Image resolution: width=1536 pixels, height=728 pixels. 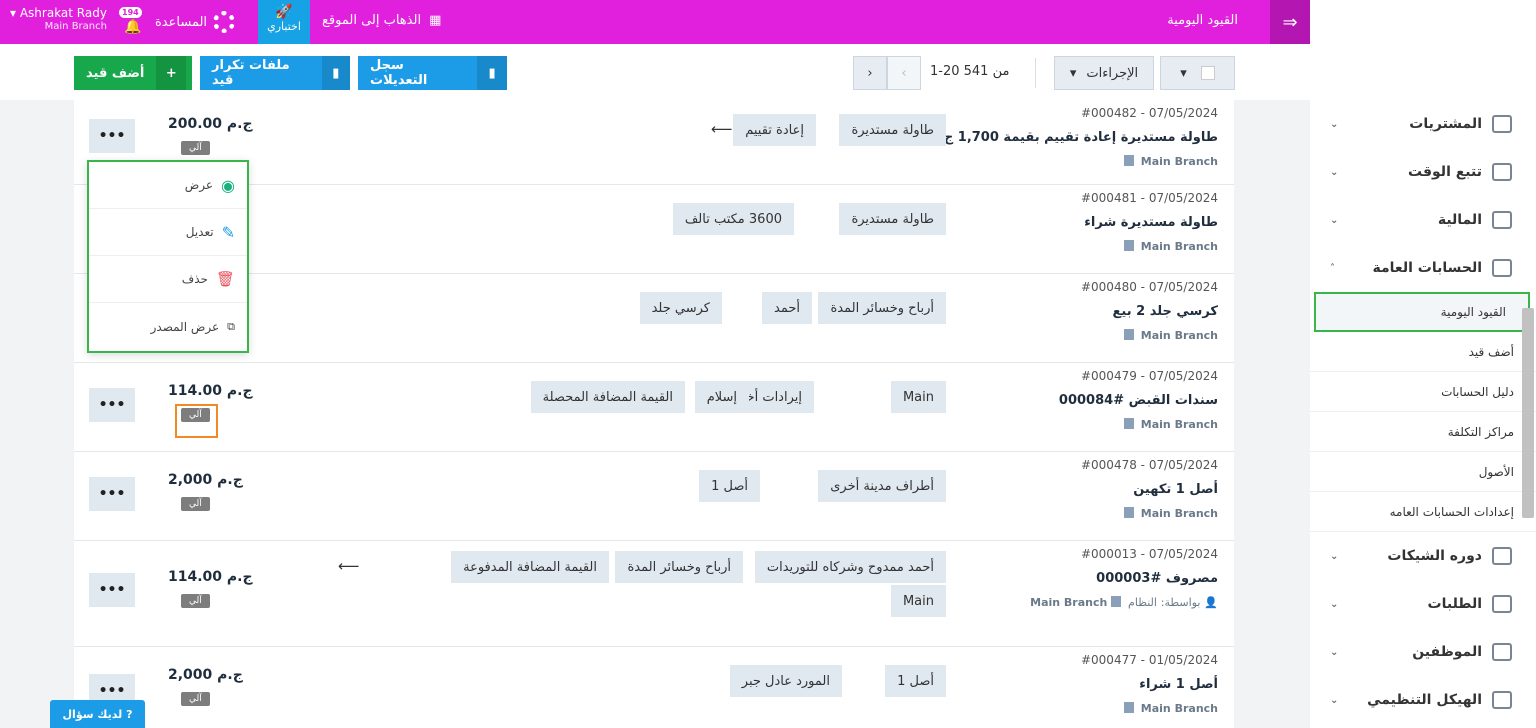 I want to click on actions-label: الإجراءات, so click(x=1112, y=73).